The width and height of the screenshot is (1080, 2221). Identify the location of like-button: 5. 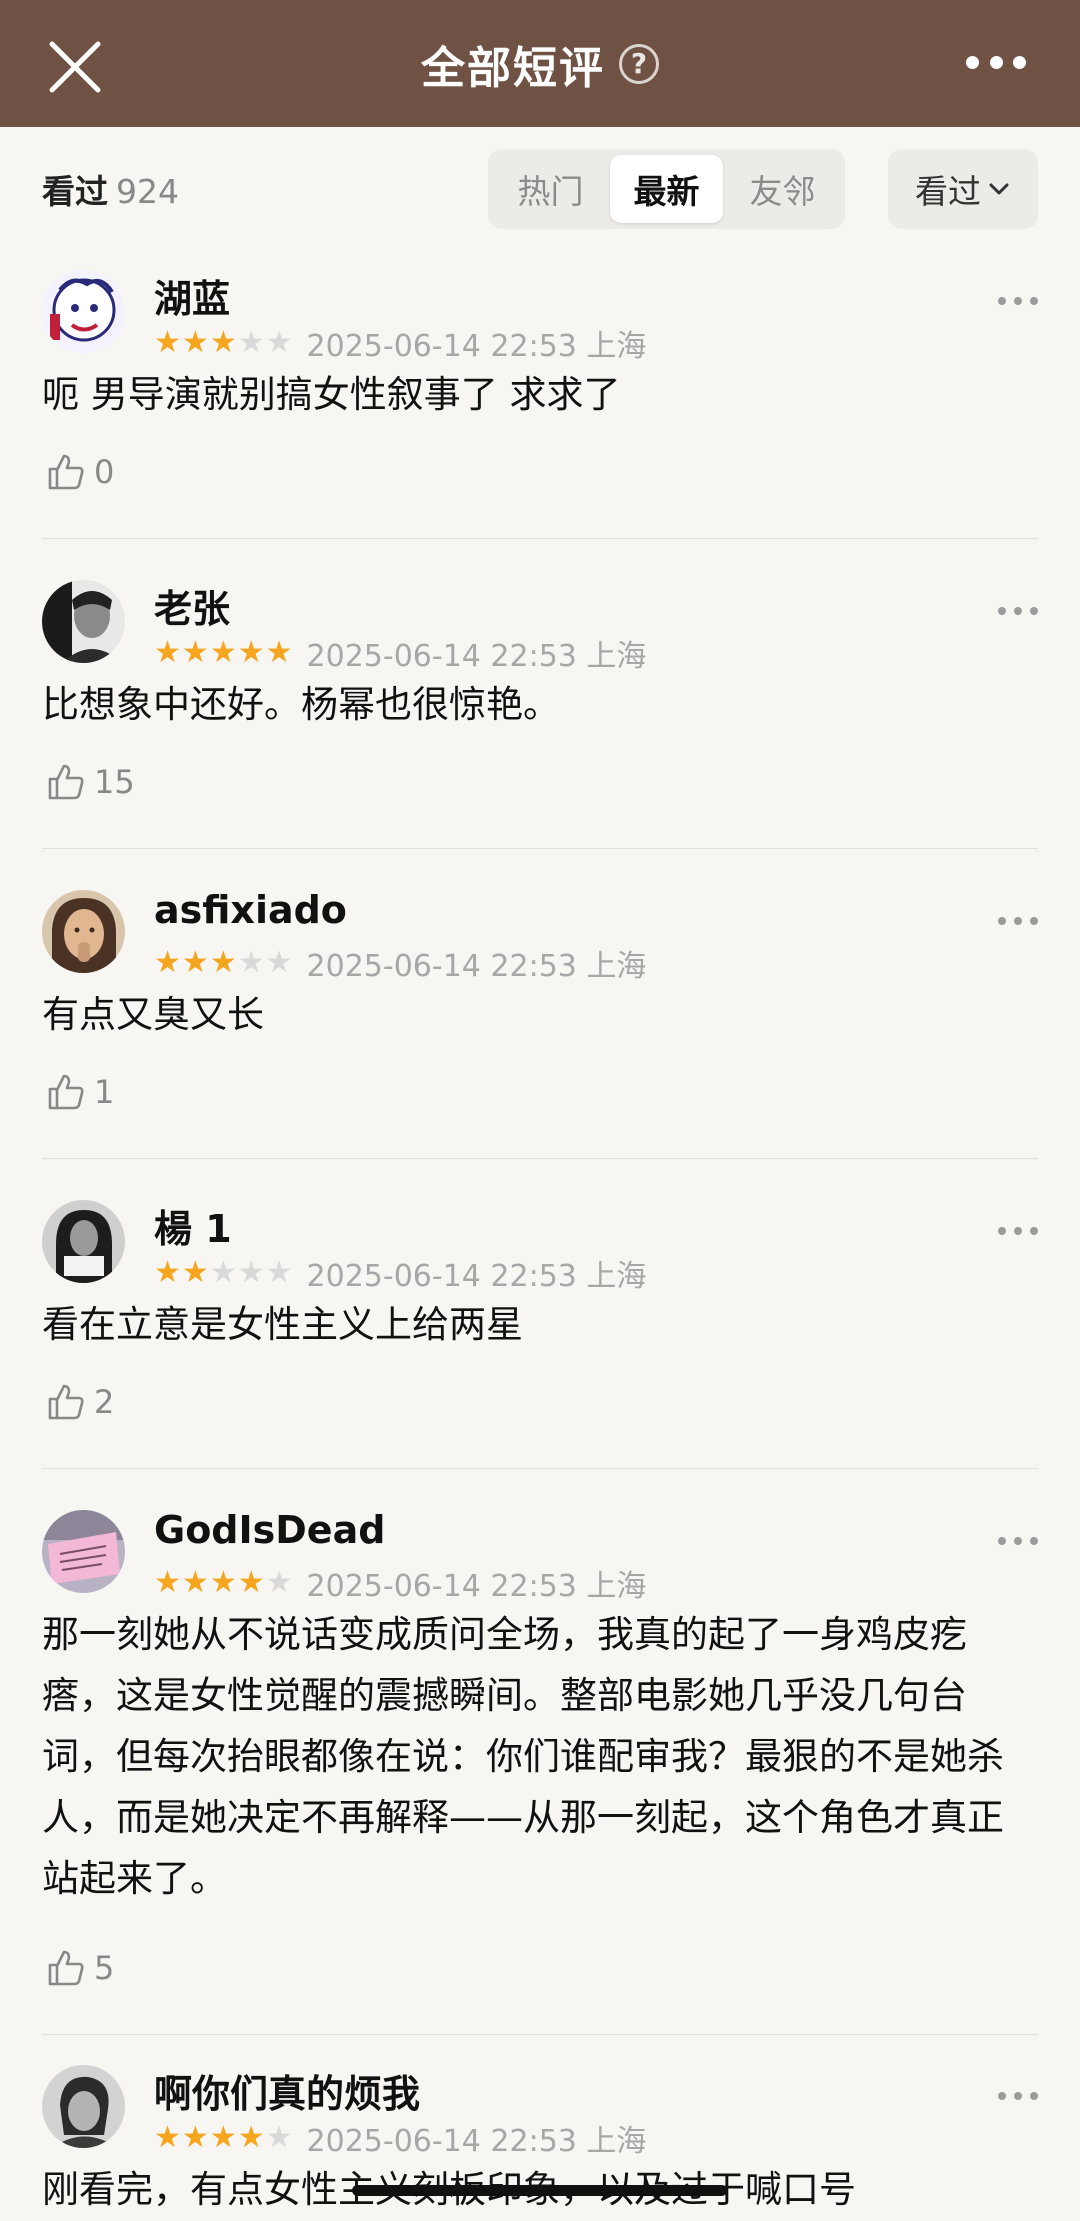
(80, 1968).